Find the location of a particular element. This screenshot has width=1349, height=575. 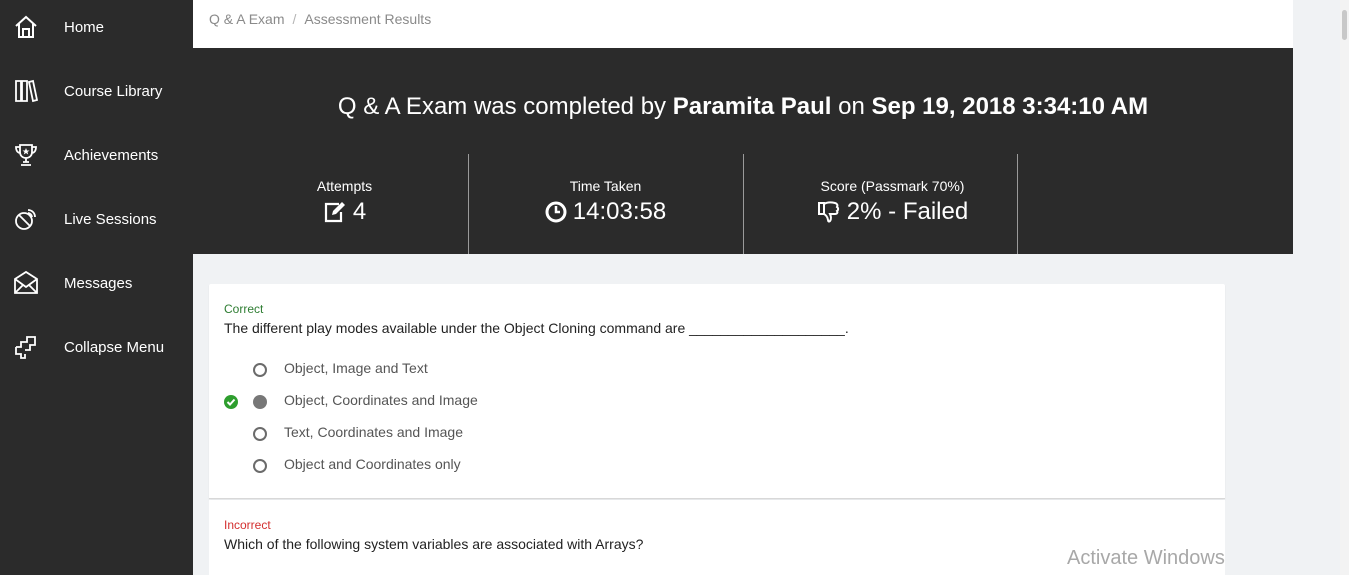

question-status-incorrect: Incorrect is located at coordinates (247, 525).